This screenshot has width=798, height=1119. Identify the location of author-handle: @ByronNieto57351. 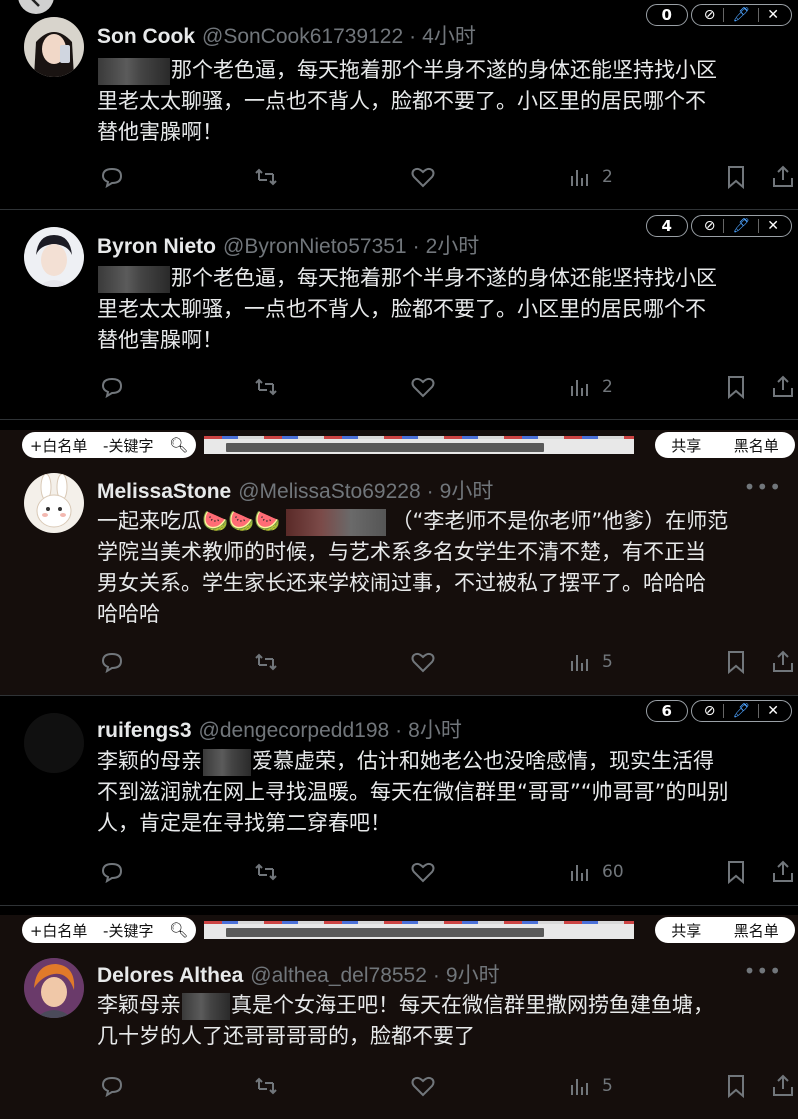
(315, 247).